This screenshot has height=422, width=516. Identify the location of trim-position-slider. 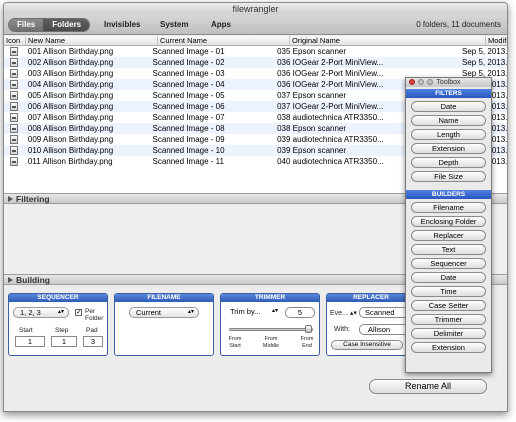
(271, 329).